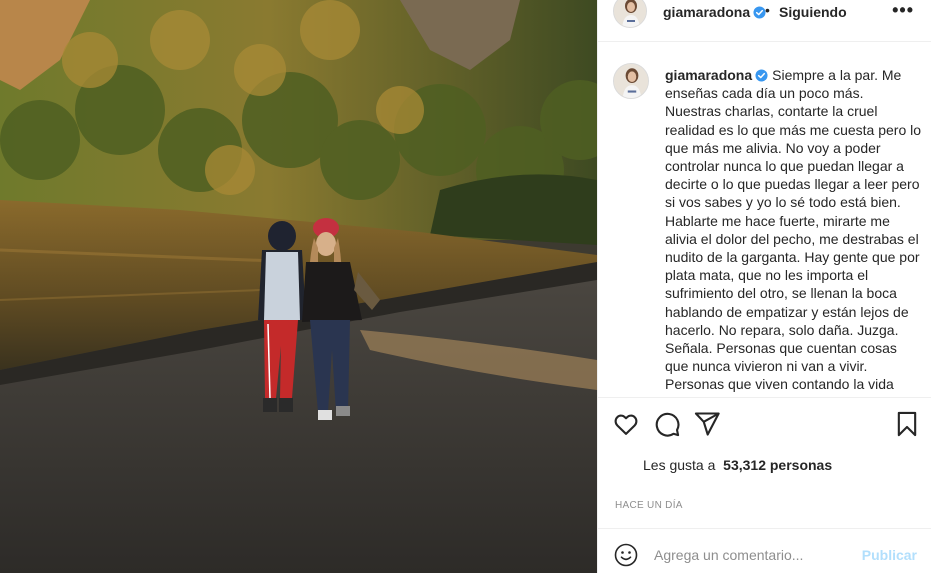  I want to click on caption-author-username-text: giamaradona, so click(708, 75).